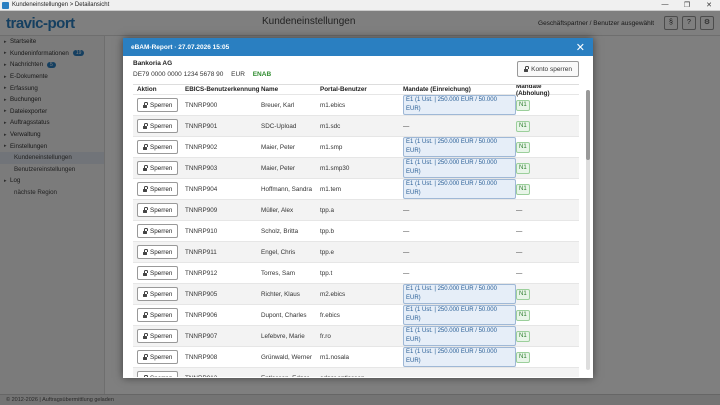  Describe the element at coordinates (223, 357) in the screenshot. I see `cell-ebics-id: TNNRP908` at that location.